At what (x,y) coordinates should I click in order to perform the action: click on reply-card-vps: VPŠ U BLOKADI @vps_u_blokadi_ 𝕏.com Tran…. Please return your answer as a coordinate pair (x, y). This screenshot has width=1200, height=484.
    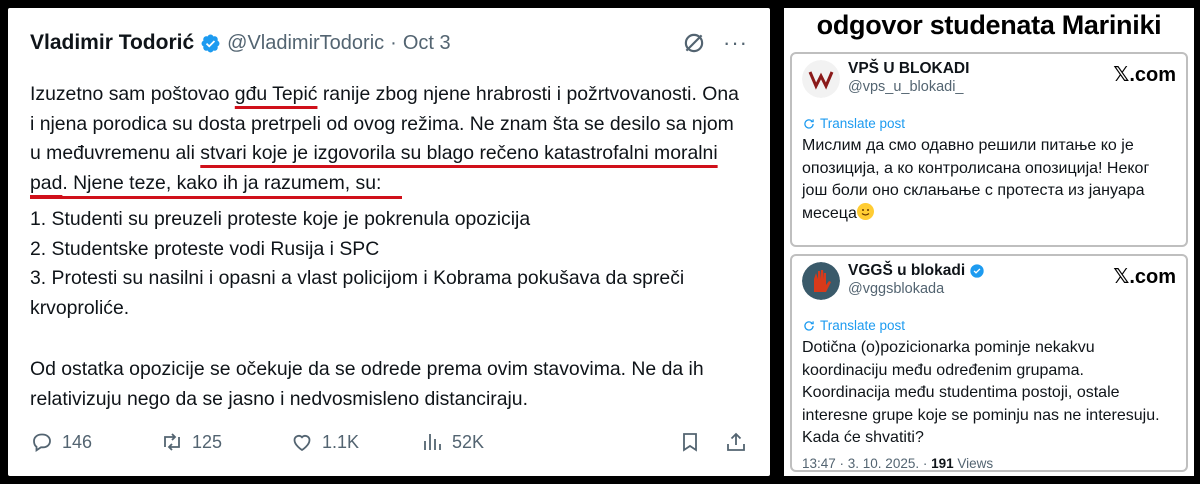
    Looking at the image, I should click on (989, 149).